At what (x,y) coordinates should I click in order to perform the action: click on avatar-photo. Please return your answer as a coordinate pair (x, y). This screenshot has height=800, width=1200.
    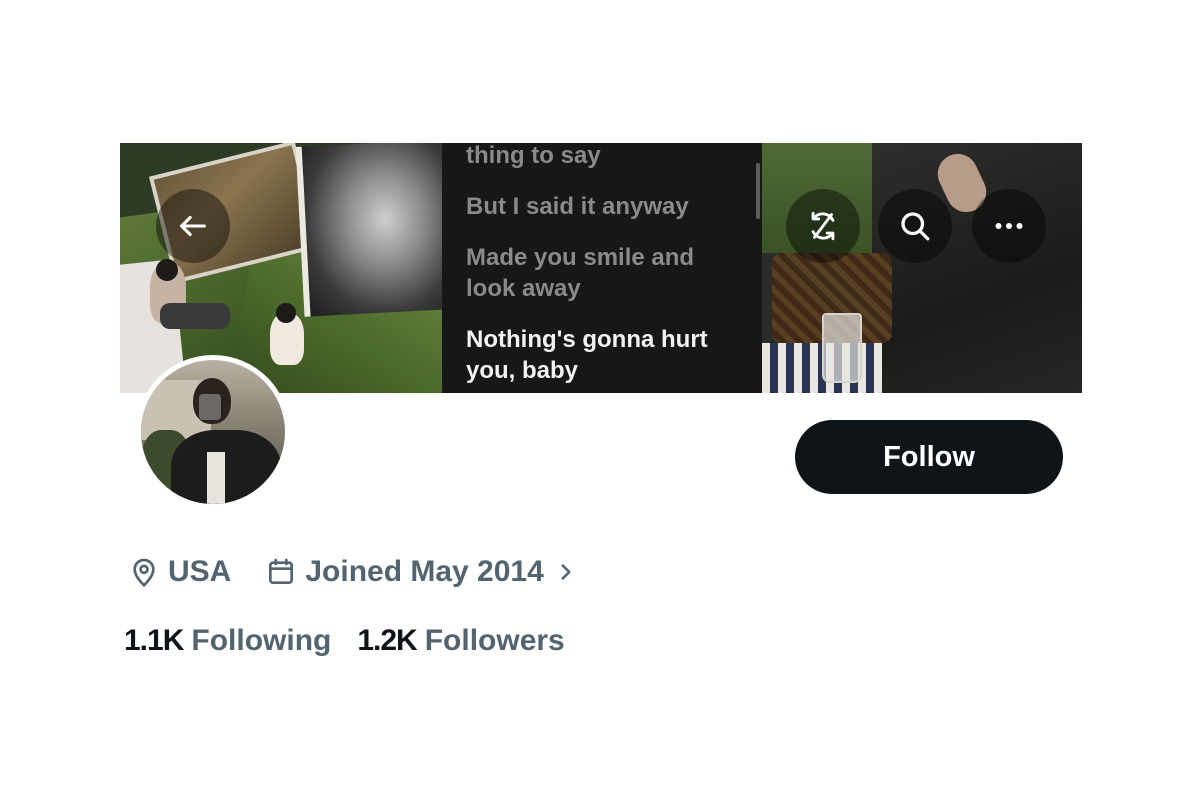
    Looking at the image, I should click on (213, 432).